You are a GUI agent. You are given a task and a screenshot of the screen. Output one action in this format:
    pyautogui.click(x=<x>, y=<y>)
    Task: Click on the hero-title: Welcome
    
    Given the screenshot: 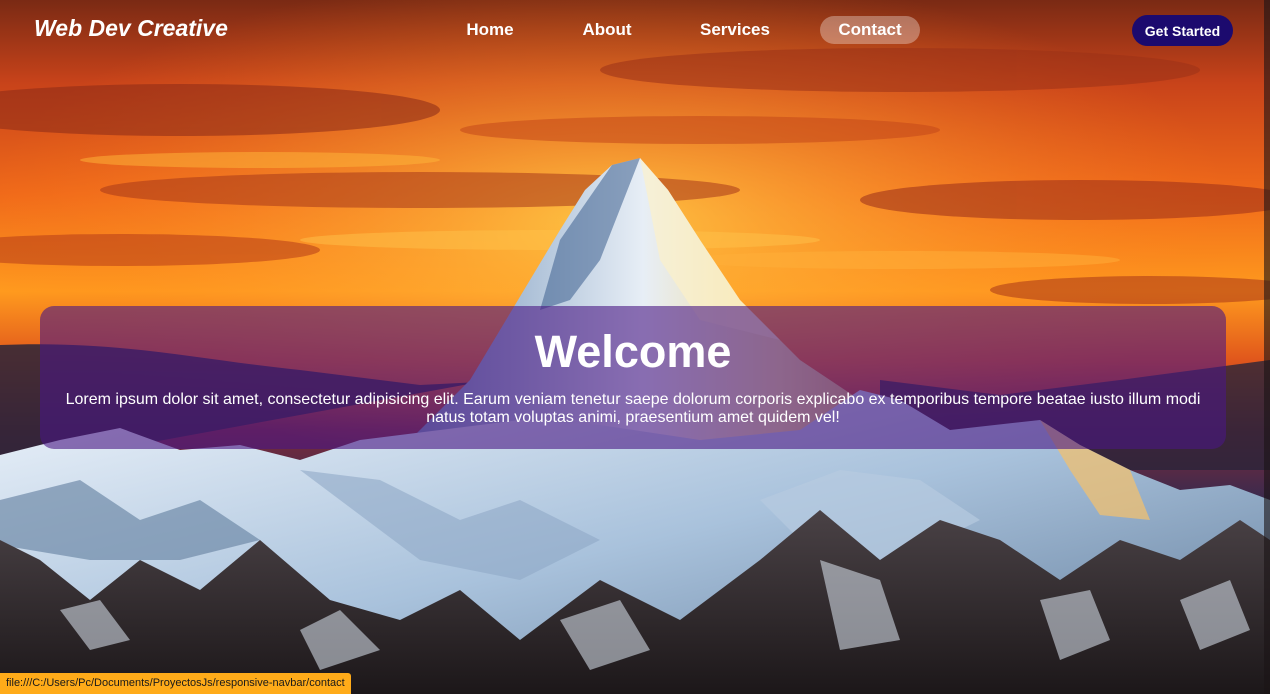 What is the action you would take?
    pyautogui.click(x=633, y=351)
    